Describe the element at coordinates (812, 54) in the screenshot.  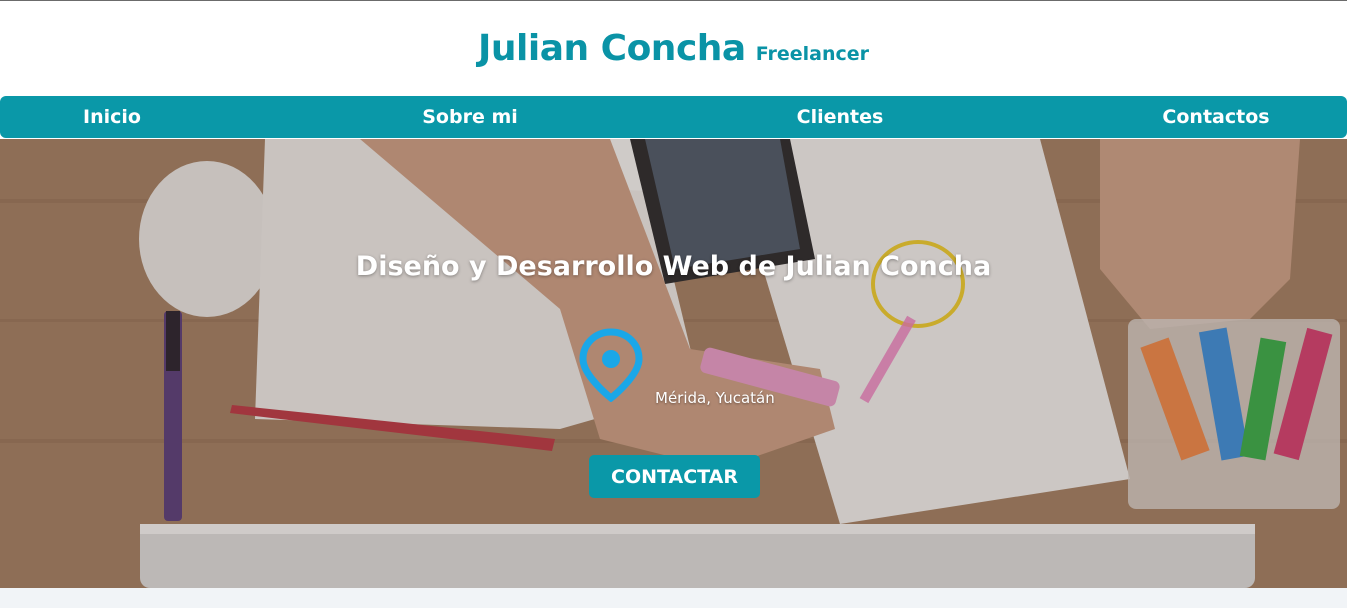
I see `site-tagline: Freelancer` at that location.